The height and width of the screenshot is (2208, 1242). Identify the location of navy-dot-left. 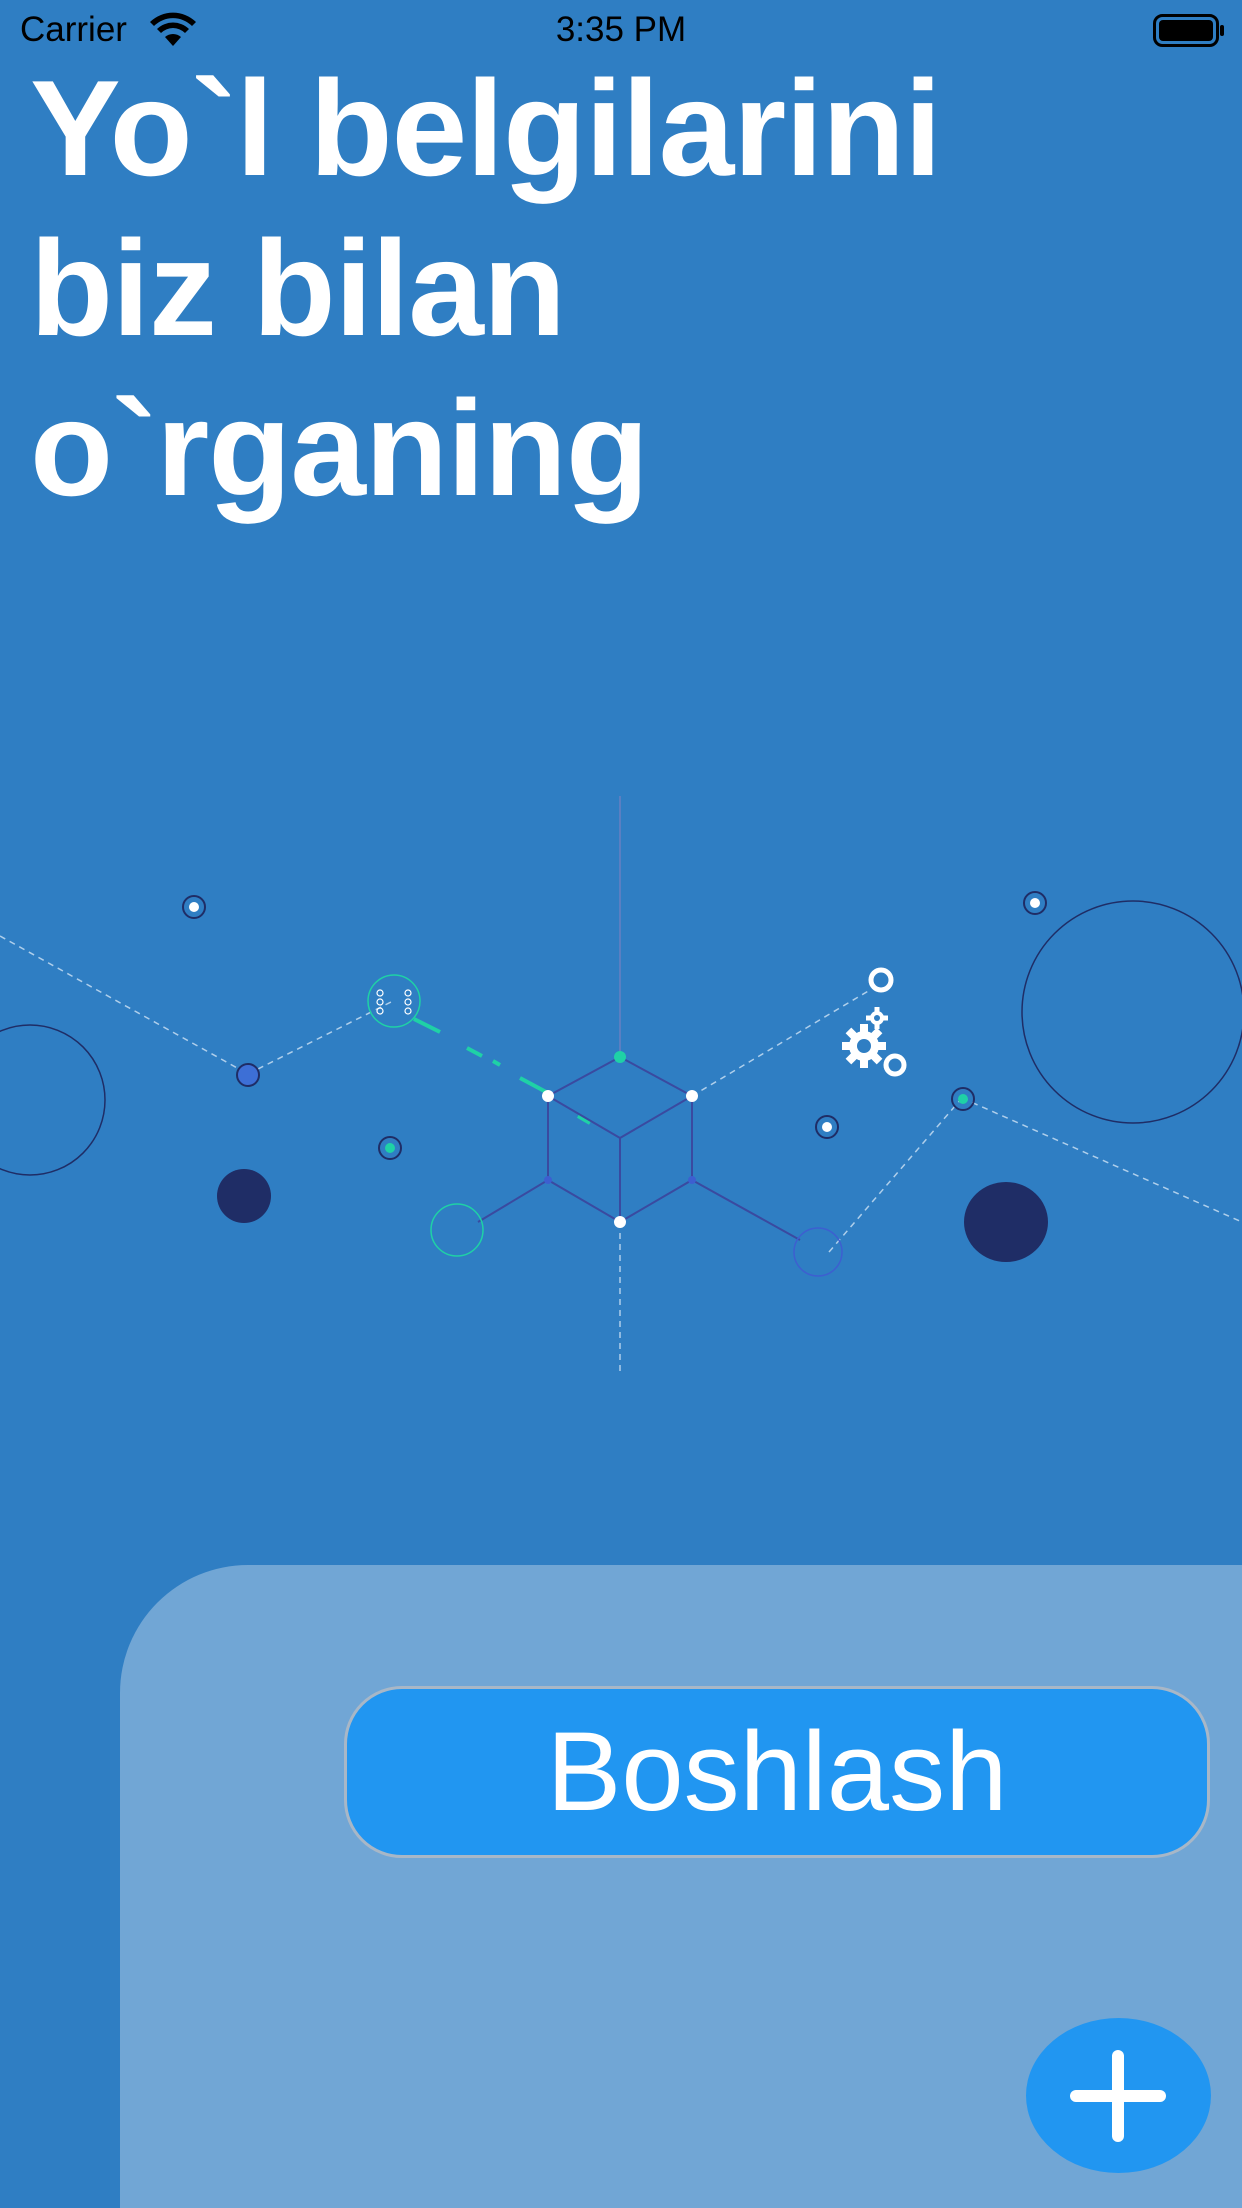
(244, 1196).